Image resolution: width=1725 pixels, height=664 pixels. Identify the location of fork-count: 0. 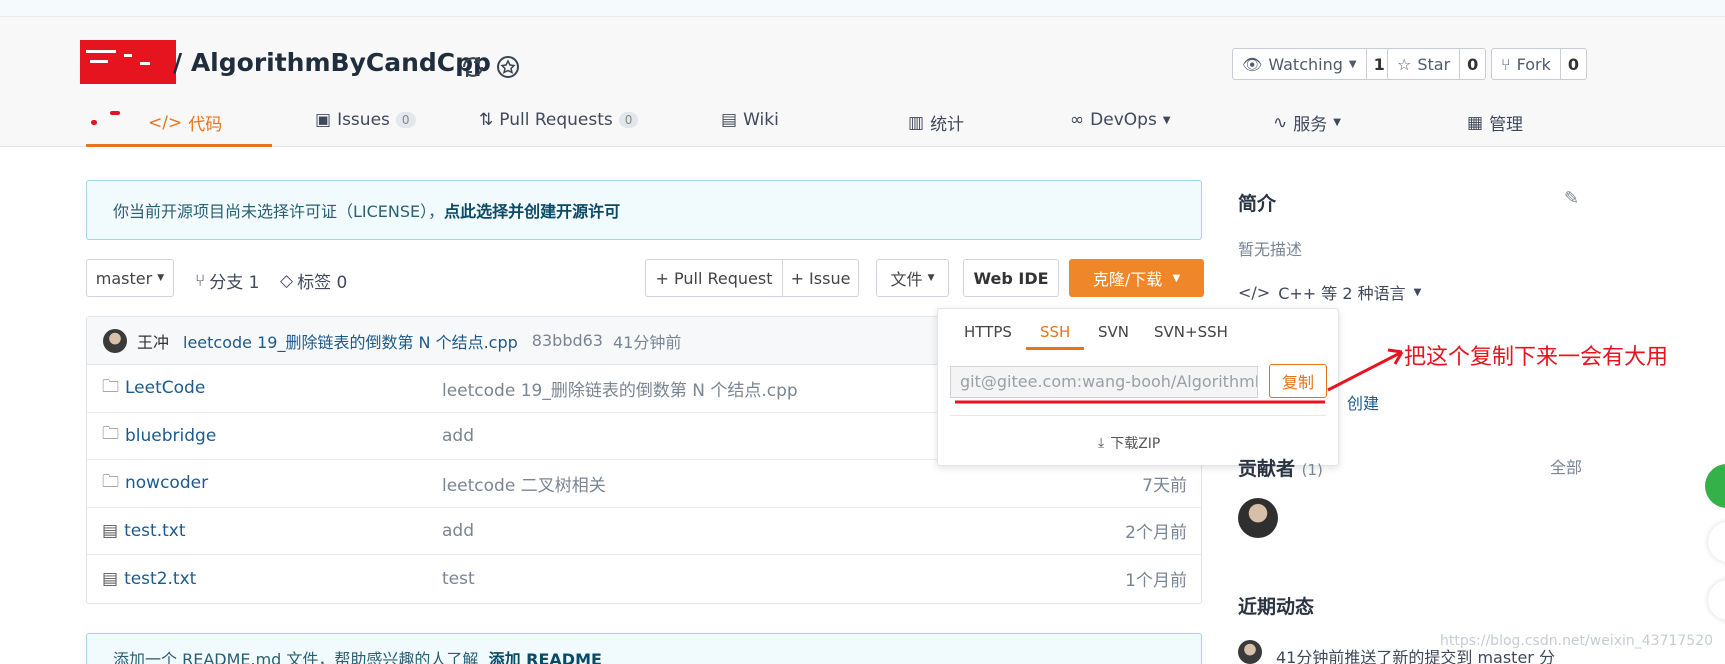
(1572, 64).